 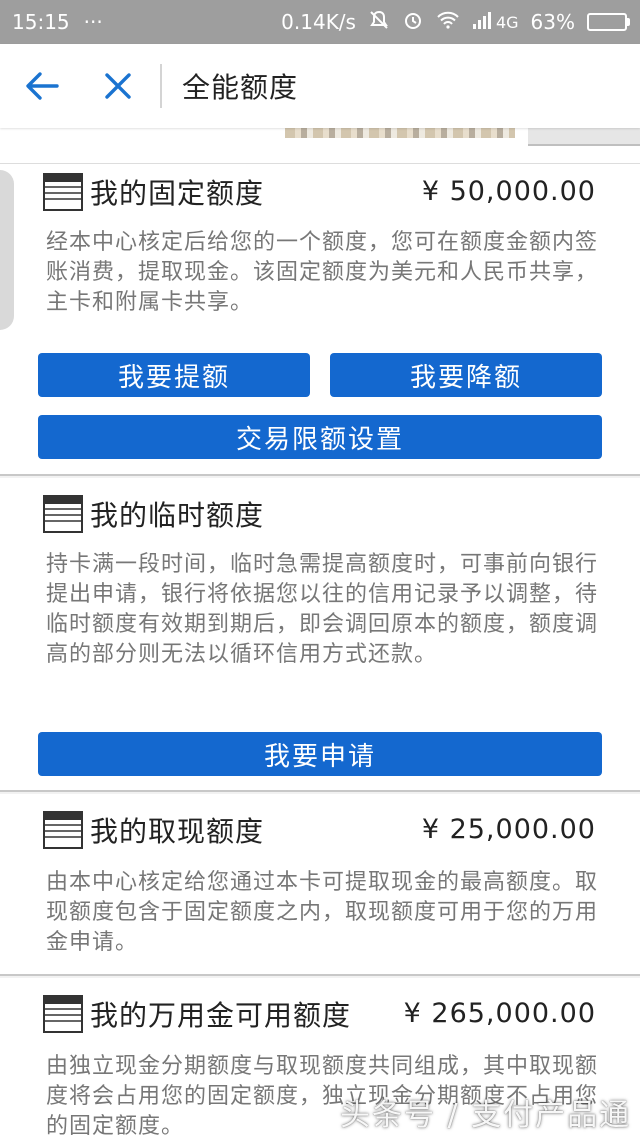 I want to click on net-speed: 0.14K/s, so click(x=318, y=22).